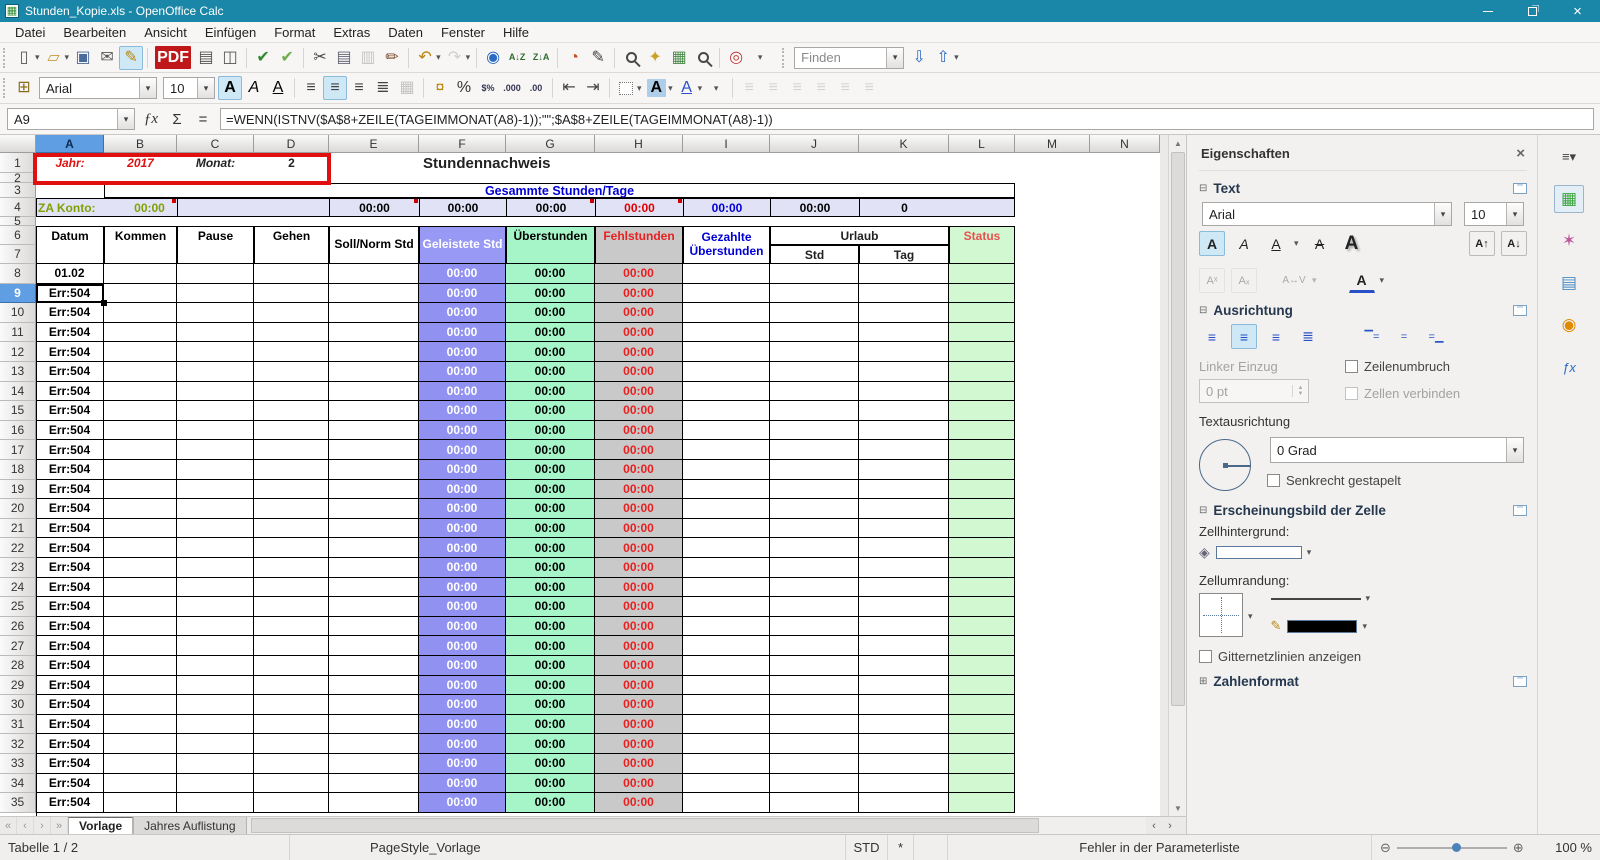 This screenshot has width=1600, height=860. Describe the element at coordinates (70, 470) in the screenshot. I see `cell-A18: Err:504` at that location.